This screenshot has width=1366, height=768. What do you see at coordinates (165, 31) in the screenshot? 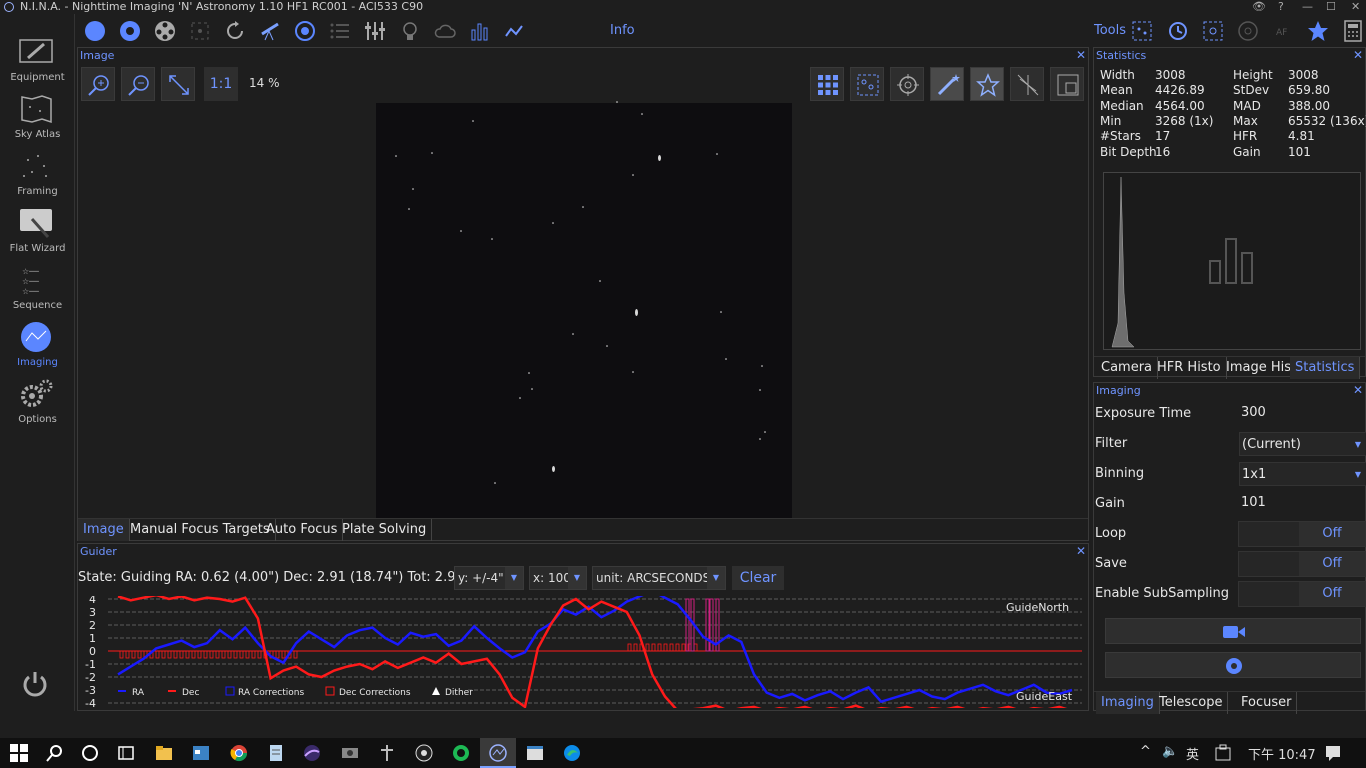
I see `filter-wheel-icon` at bounding box center [165, 31].